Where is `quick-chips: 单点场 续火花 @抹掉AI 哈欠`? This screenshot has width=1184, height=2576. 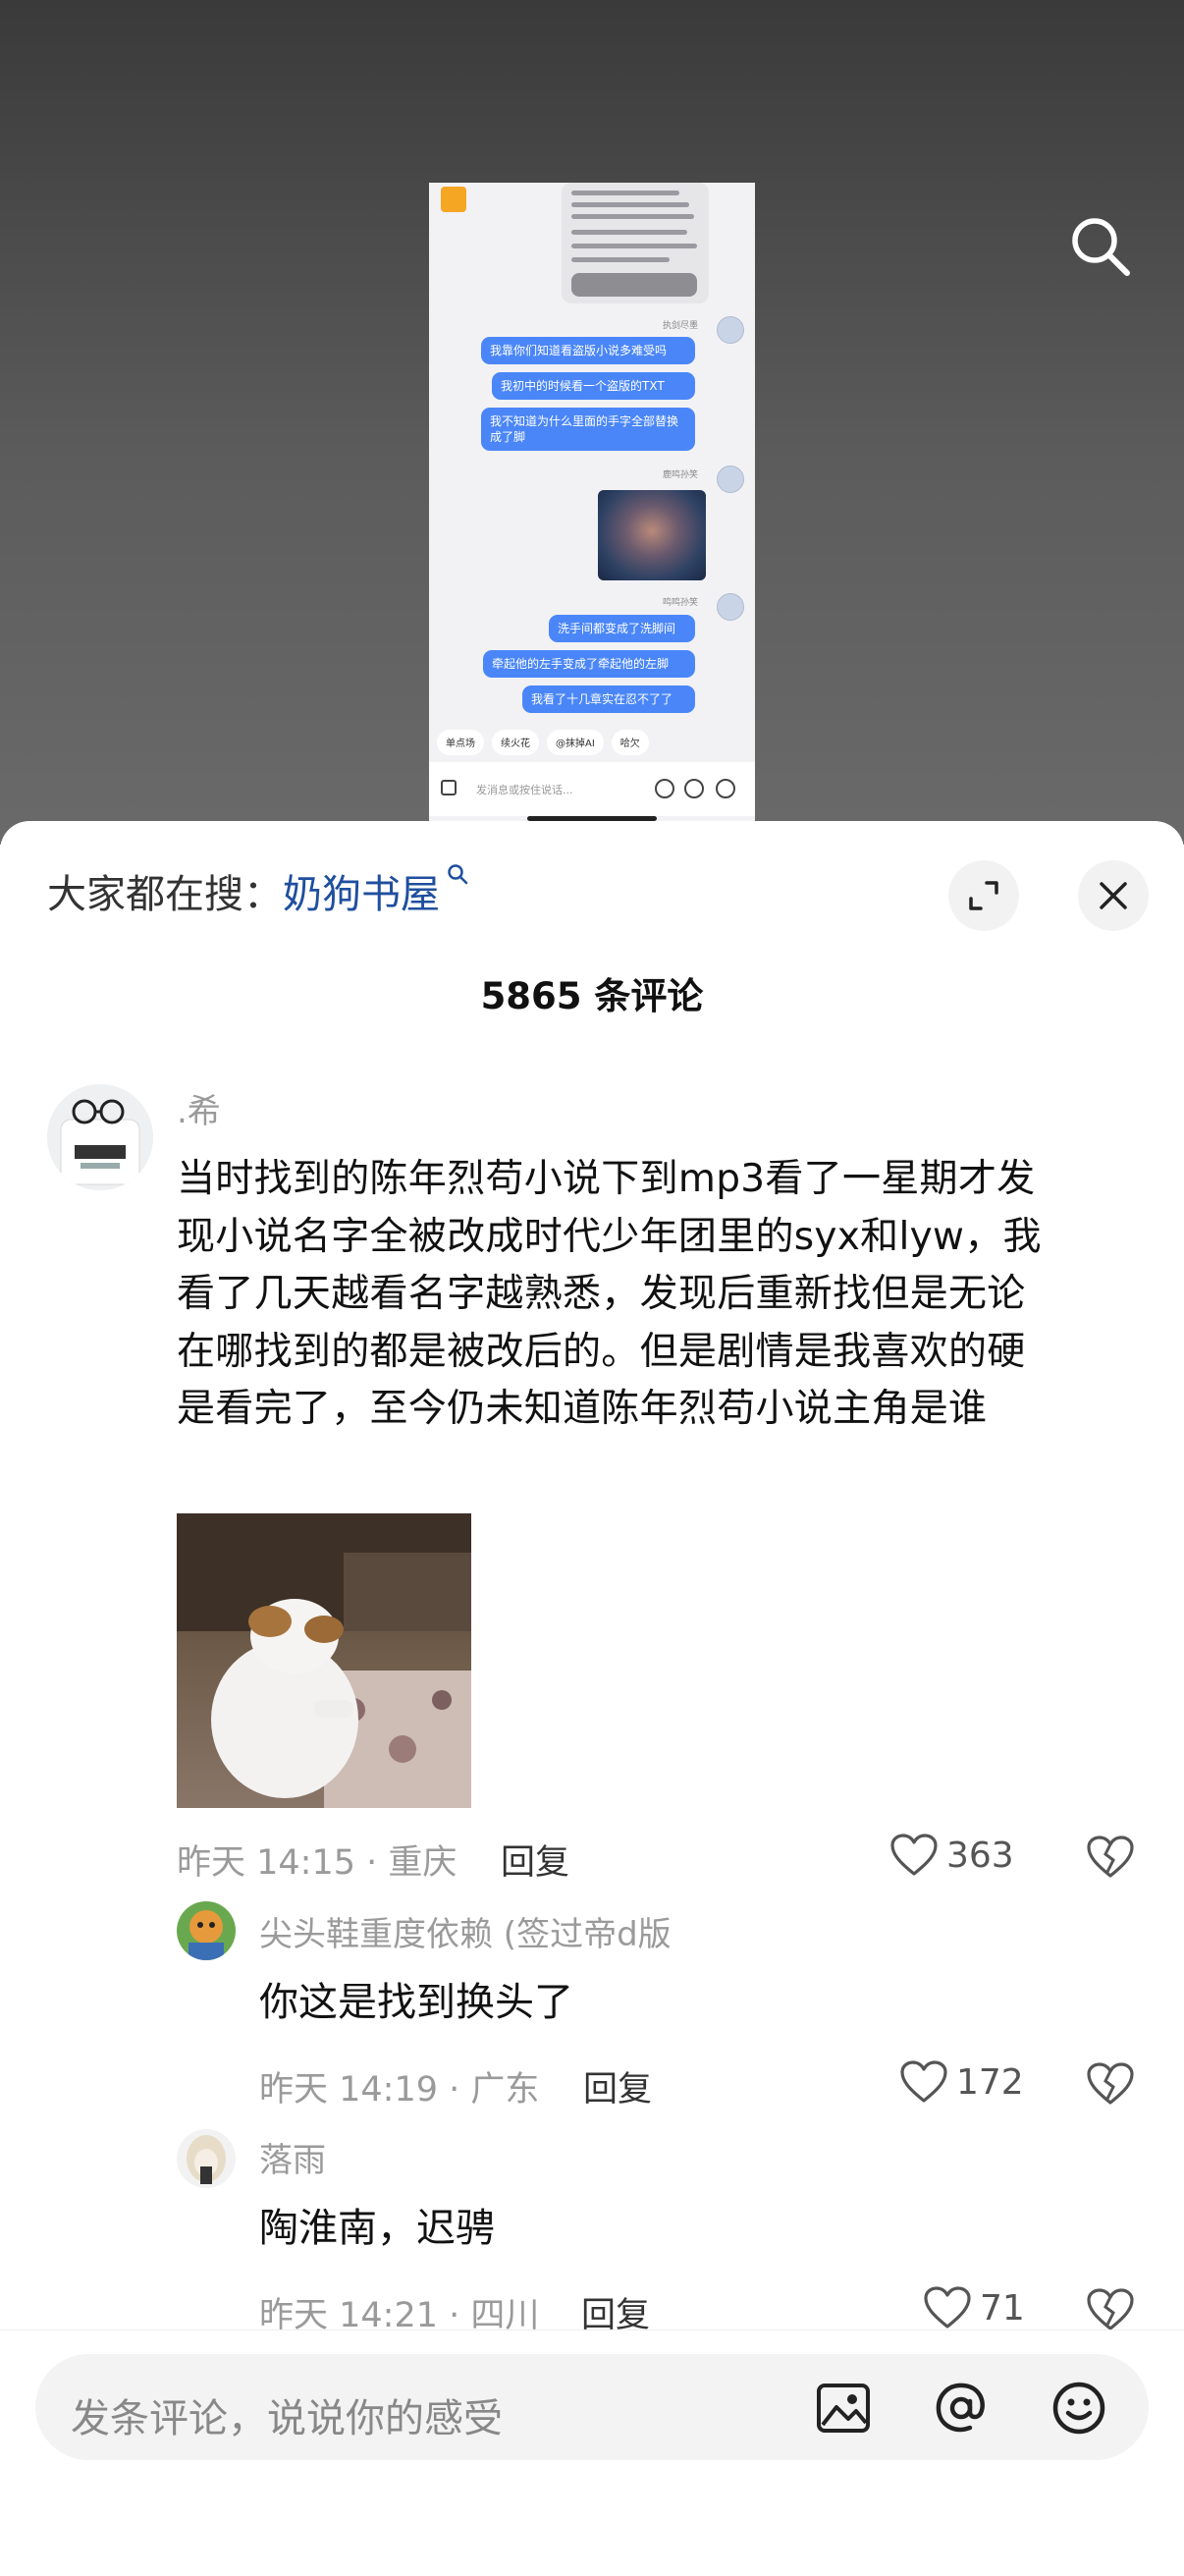
quick-chips: 单点场 续火花 @抹掉AI 哈欠 is located at coordinates (543, 743).